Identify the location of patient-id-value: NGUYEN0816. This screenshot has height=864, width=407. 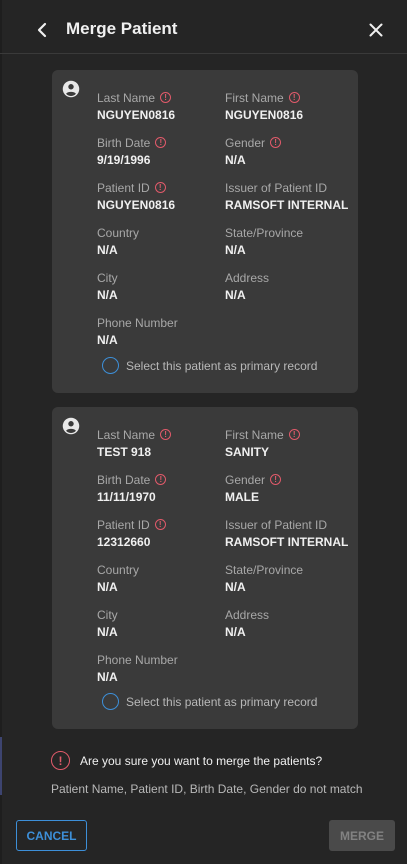
(136, 205).